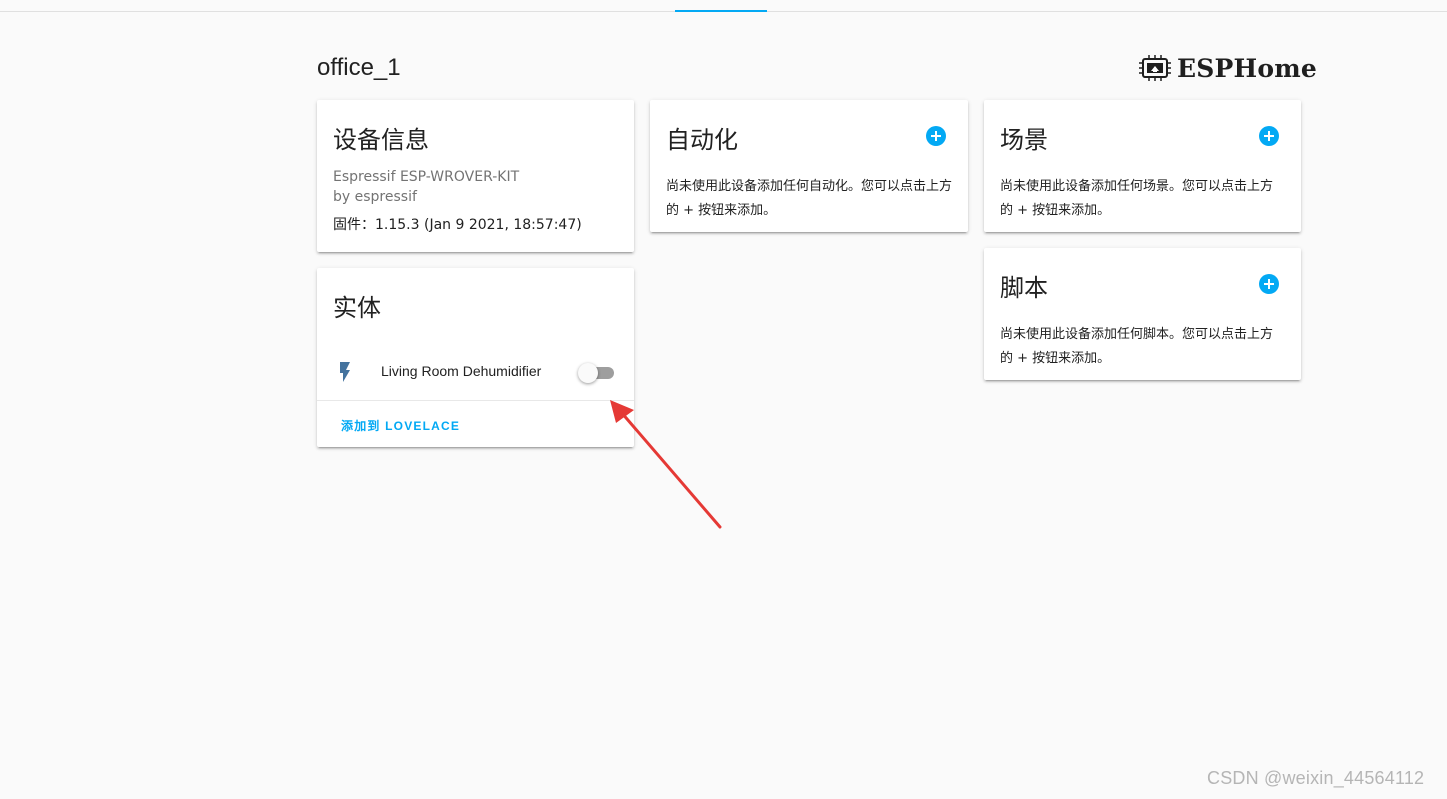  What do you see at coordinates (475, 400) in the screenshot?
I see `card-divider` at bounding box center [475, 400].